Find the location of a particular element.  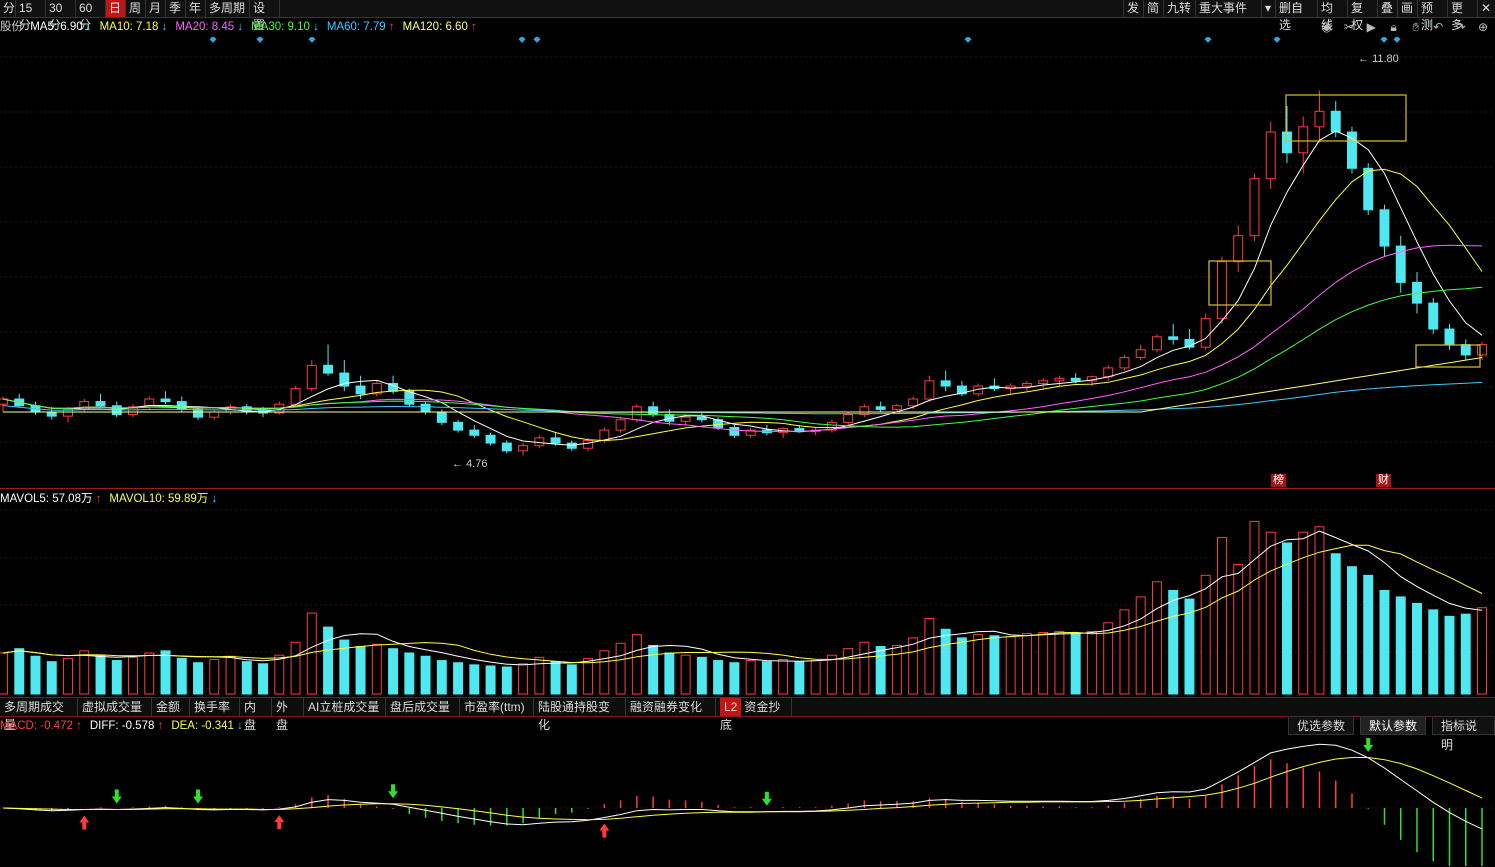

indicator-tab-0: 多周期成交量 is located at coordinates (39, 715).